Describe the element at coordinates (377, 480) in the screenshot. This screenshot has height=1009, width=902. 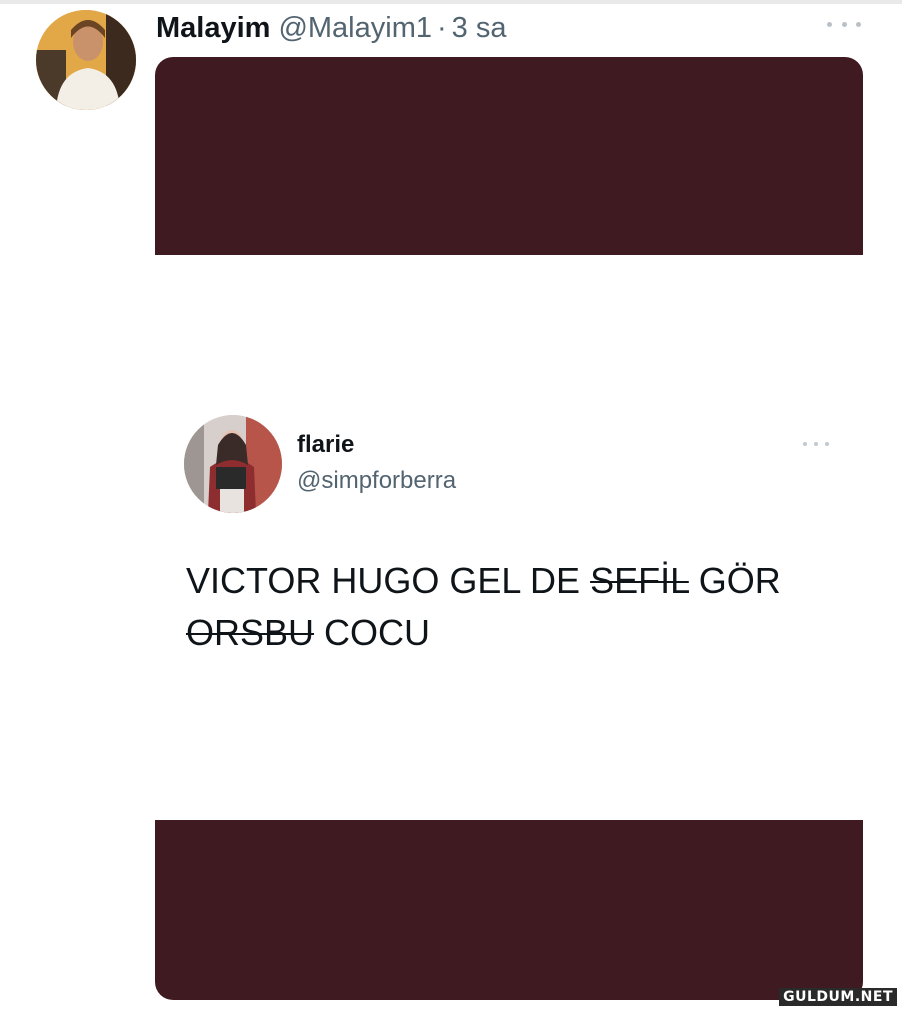
I see `embedded-user-handle: @simpforberra` at that location.